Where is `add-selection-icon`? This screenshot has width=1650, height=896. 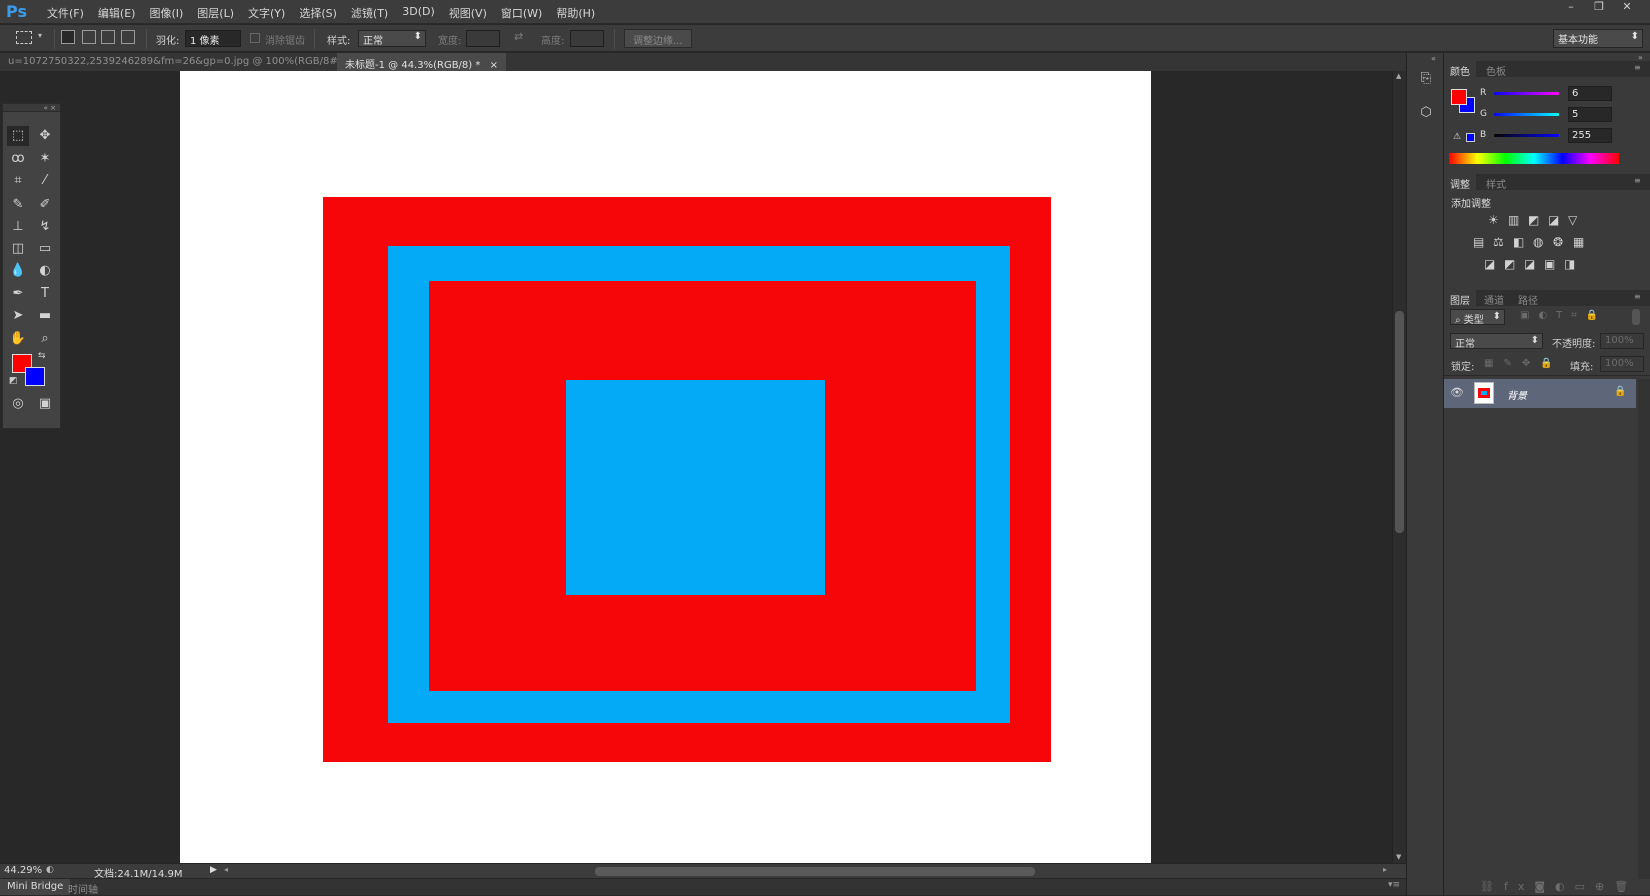 add-selection-icon is located at coordinates (89, 37).